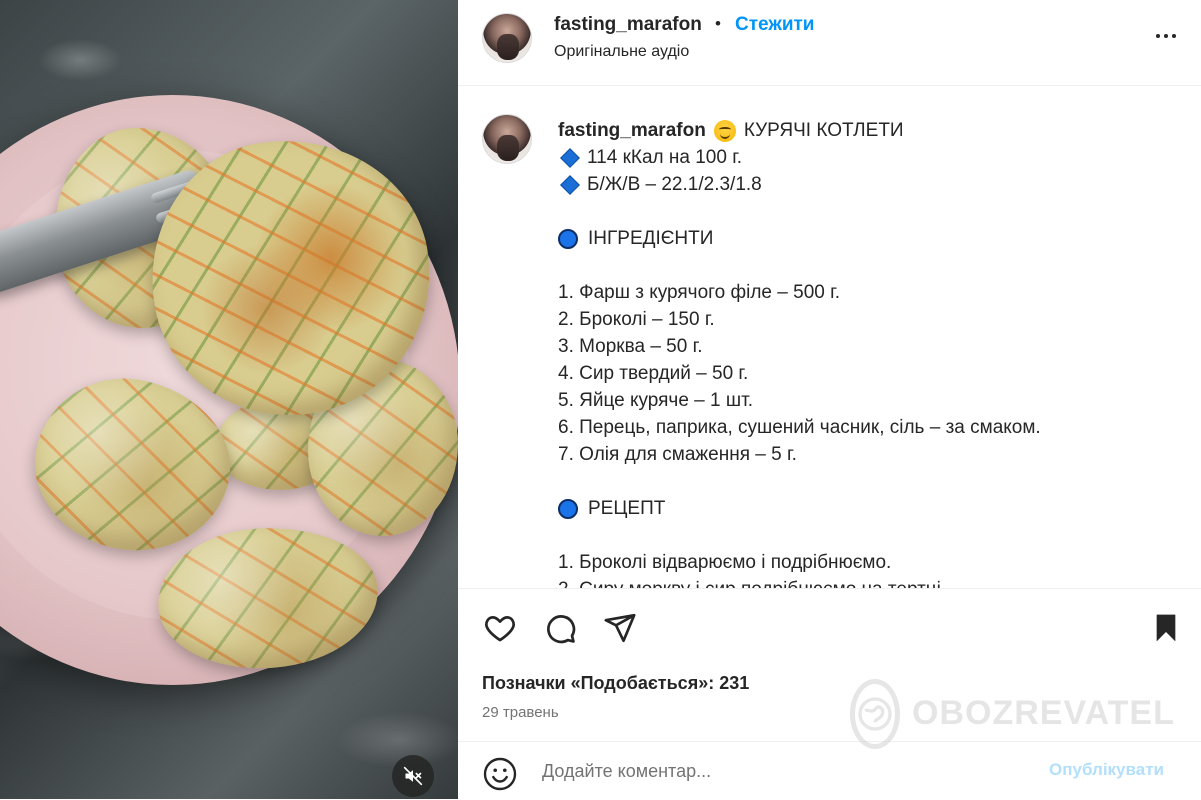 This screenshot has height=800, width=1201. Describe the element at coordinates (1158, 36) in the screenshot. I see `more-horizontal-icon` at that location.